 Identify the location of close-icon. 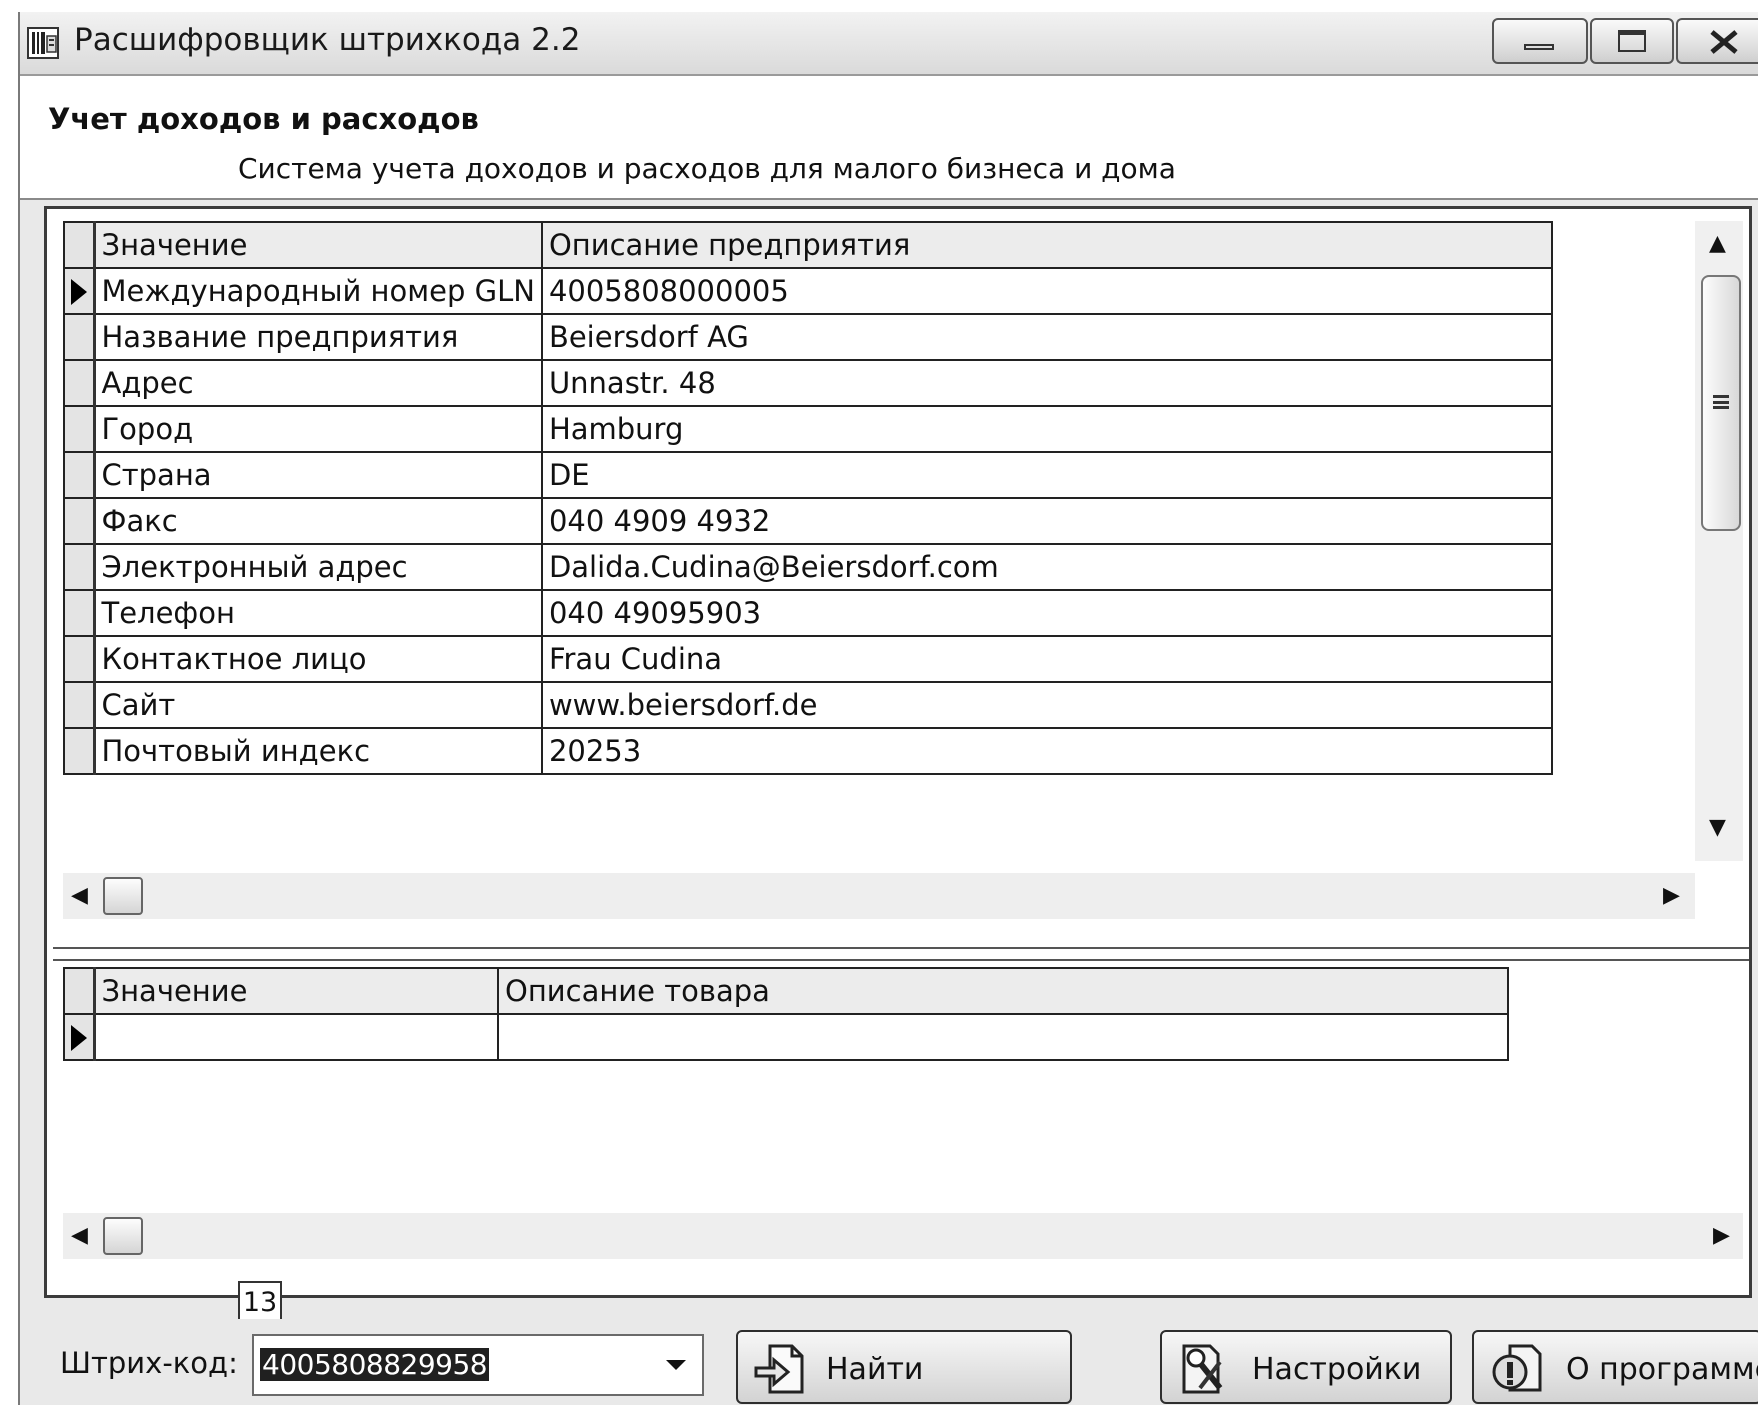
(1724, 42).